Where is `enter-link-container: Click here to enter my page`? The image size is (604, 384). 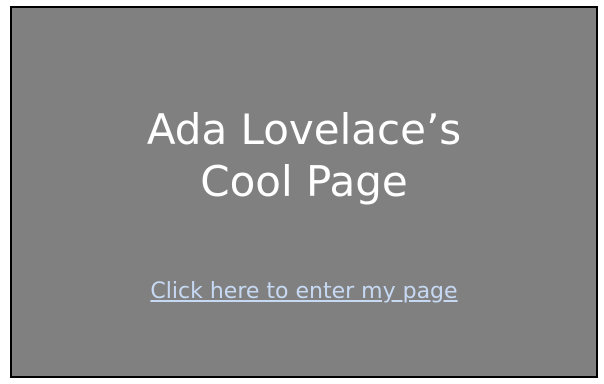 enter-link-container: Click here to enter my page is located at coordinates (304, 292).